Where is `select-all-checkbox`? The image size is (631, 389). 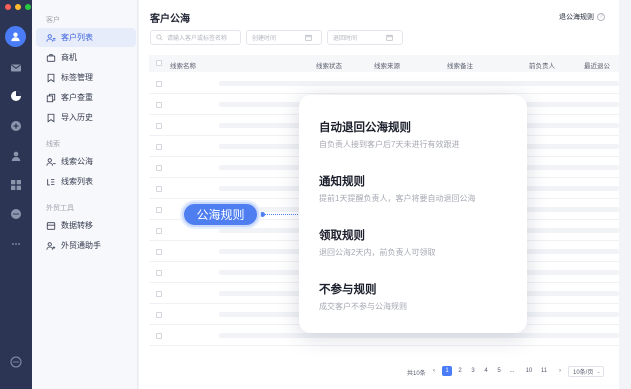 select-all-checkbox is located at coordinates (159, 63).